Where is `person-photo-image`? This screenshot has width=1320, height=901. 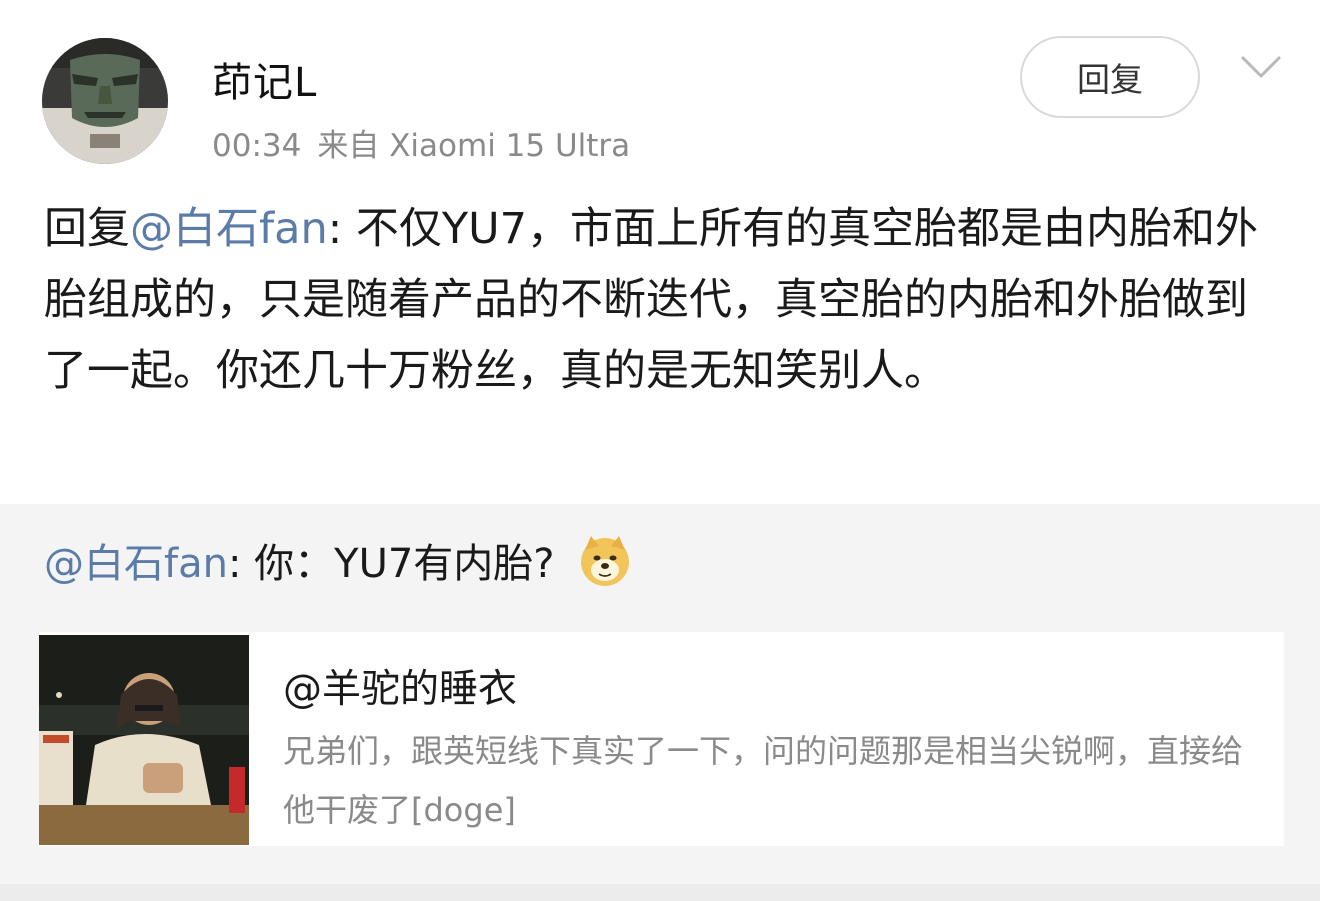
person-photo-image is located at coordinates (144, 740).